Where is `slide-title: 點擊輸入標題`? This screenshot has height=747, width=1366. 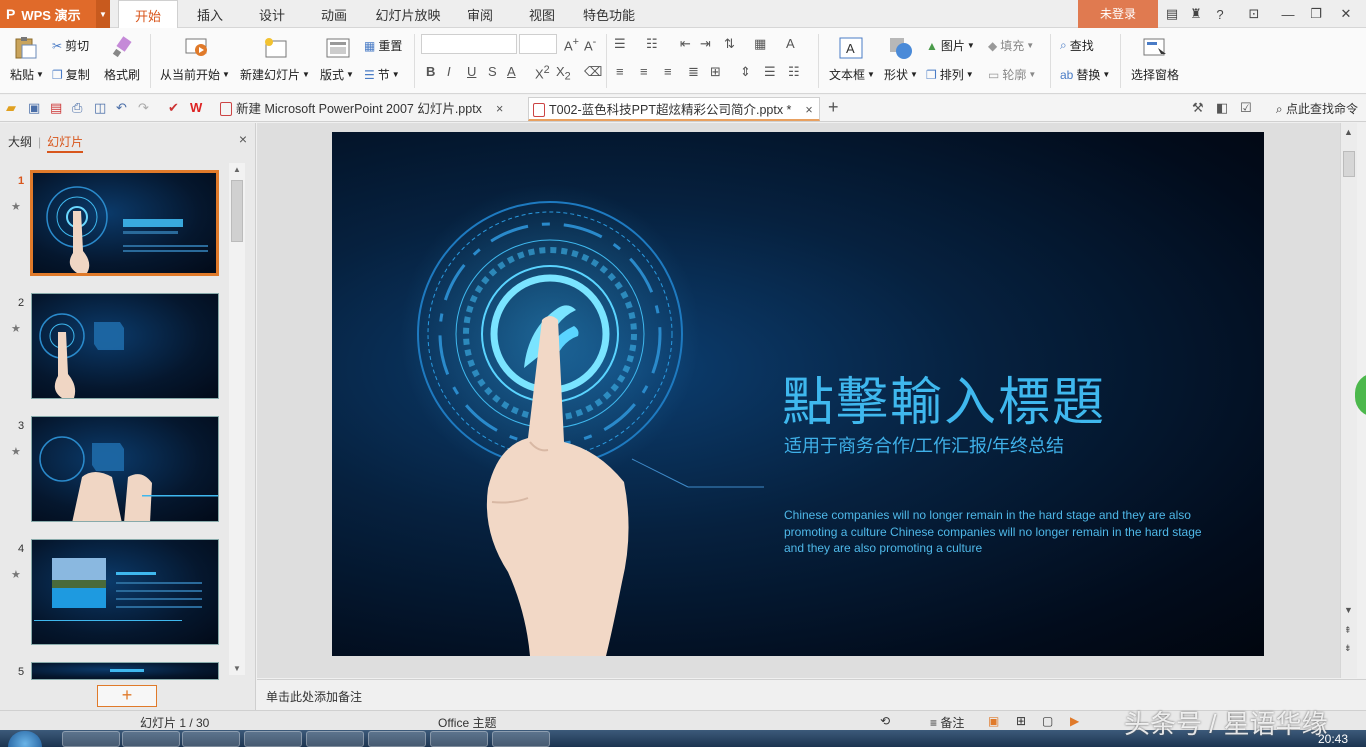
slide-title: 點擊輸入標題 is located at coordinates (944, 397).